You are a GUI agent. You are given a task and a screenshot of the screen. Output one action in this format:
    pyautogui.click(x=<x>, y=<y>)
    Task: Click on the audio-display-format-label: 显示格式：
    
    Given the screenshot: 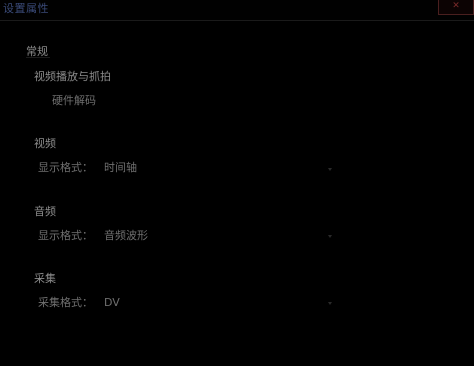 What is the action you would take?
    pyautogui.click(x=65, y=235)
    